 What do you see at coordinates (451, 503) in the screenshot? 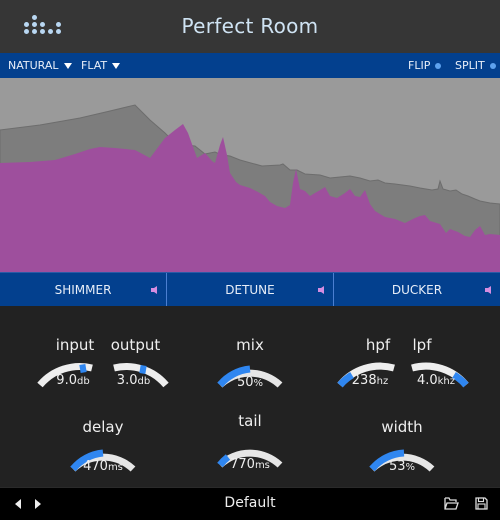
I see `folder-open-icon` at bounding box center [451, 503].